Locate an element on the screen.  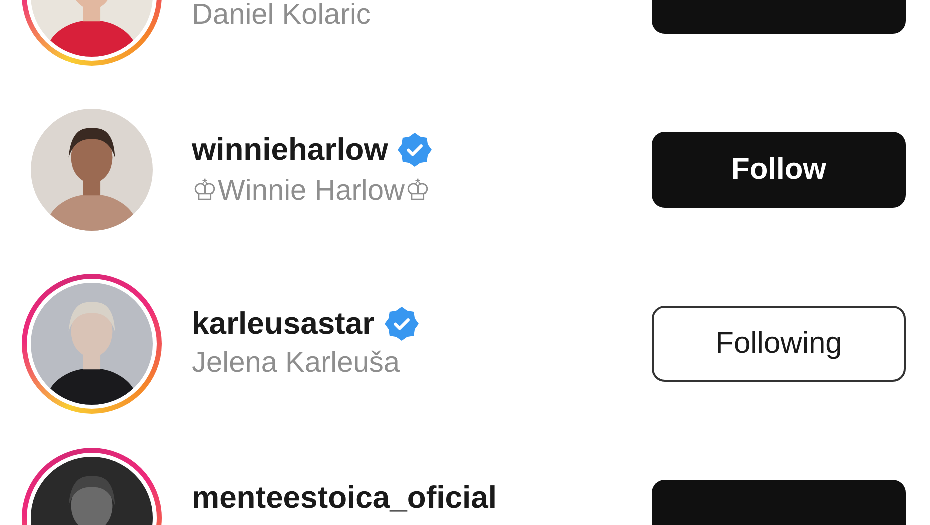
following-button: Following is located at coordinates (779, 344).